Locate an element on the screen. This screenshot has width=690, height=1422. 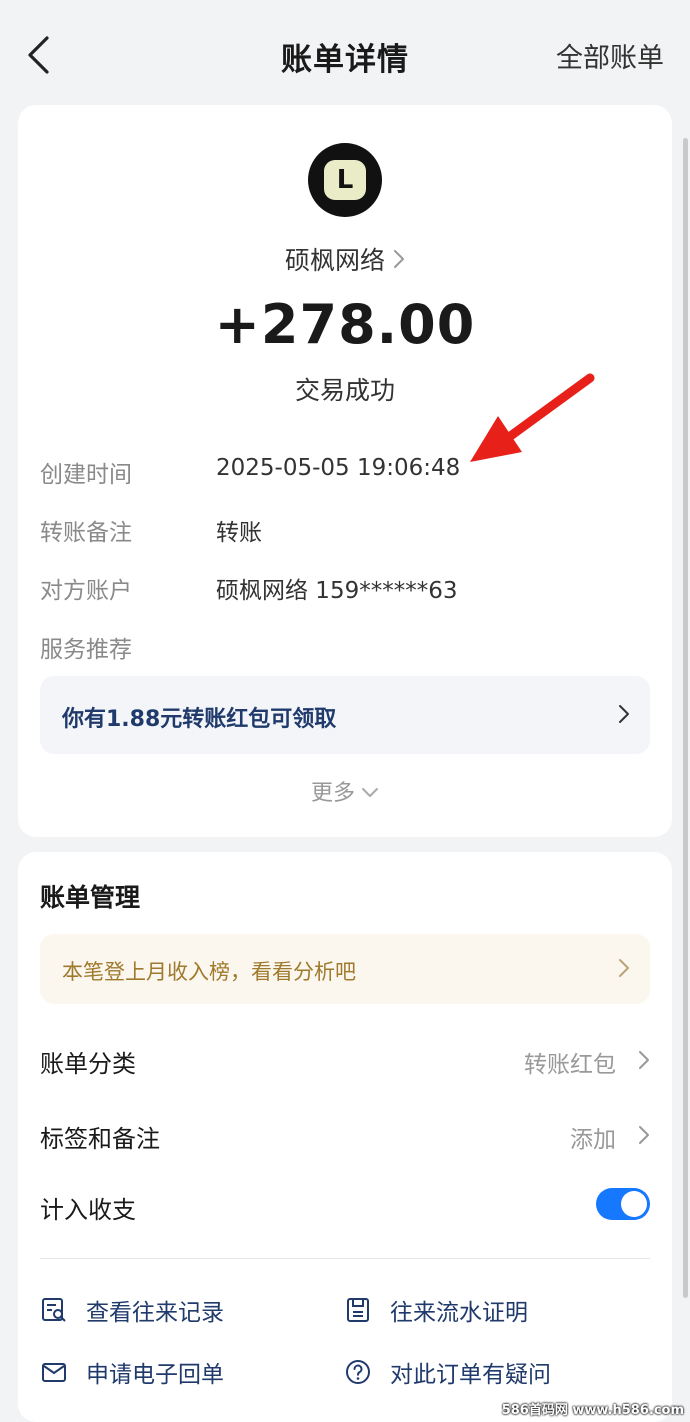
red-packet-promo: 你有1.88元转账红包可领取 is located at coordinates (345, 715).